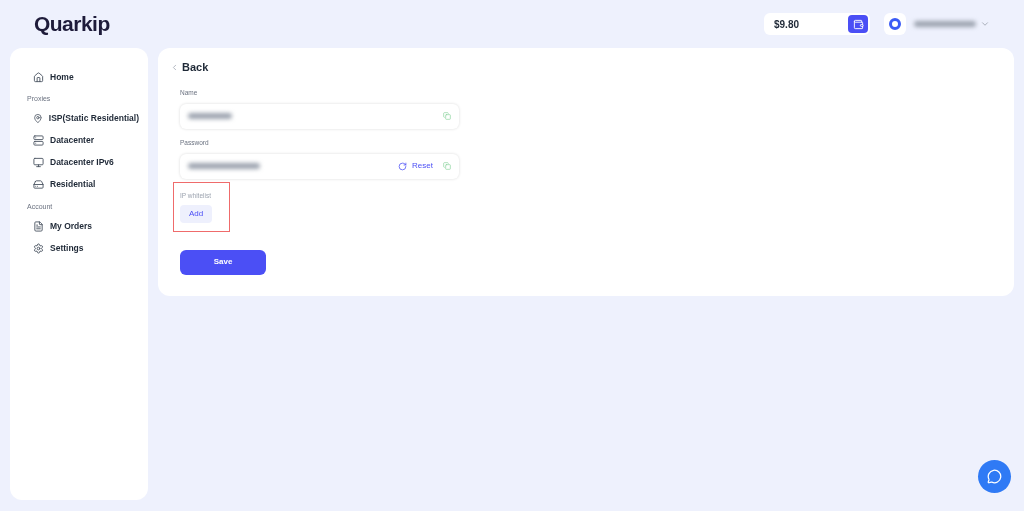 Image resolution: width=1024 pixels, height=511 pixels. Describe the element at coordinates (86, 77) in the screenshot. I see `sidebar-item: Home` at that location.